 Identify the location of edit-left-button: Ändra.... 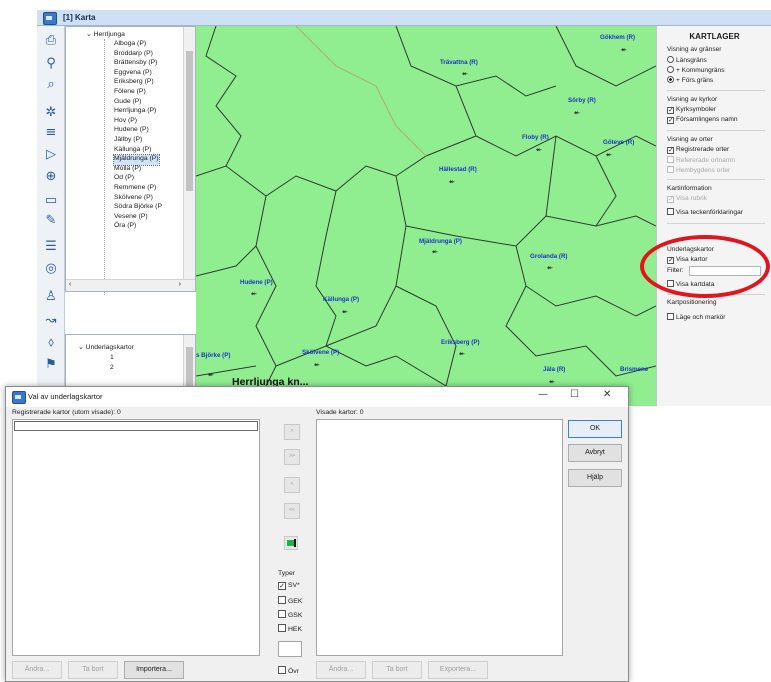
(37, 670).